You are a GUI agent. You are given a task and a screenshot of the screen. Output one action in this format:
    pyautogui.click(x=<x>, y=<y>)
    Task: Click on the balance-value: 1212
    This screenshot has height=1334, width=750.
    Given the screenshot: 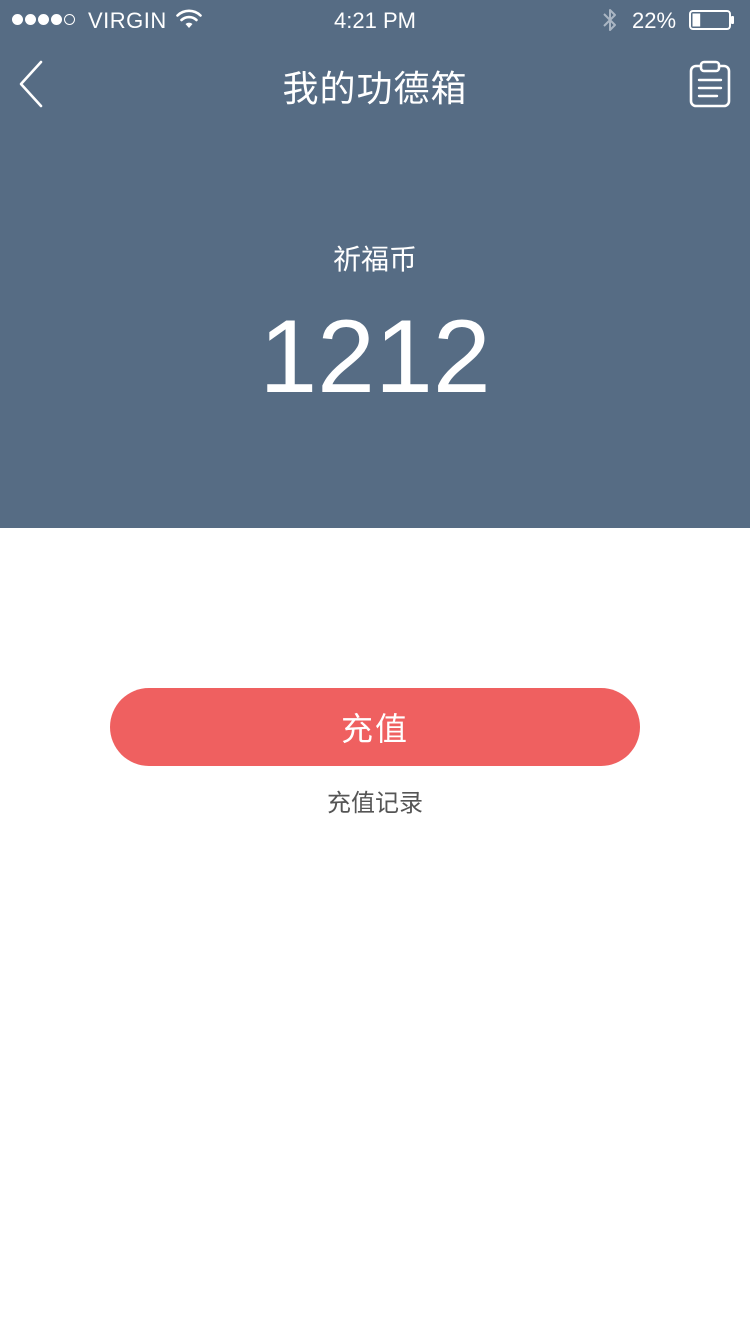 What is the action you would take?
    pyautogui.click(x=375, y=357)
    